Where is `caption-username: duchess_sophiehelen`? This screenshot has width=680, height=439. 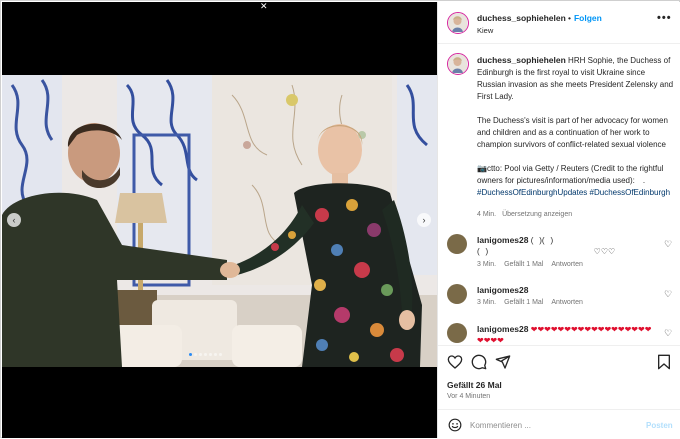
caption-username: duchess_sophiehelen is located at coordinates (521, 60).